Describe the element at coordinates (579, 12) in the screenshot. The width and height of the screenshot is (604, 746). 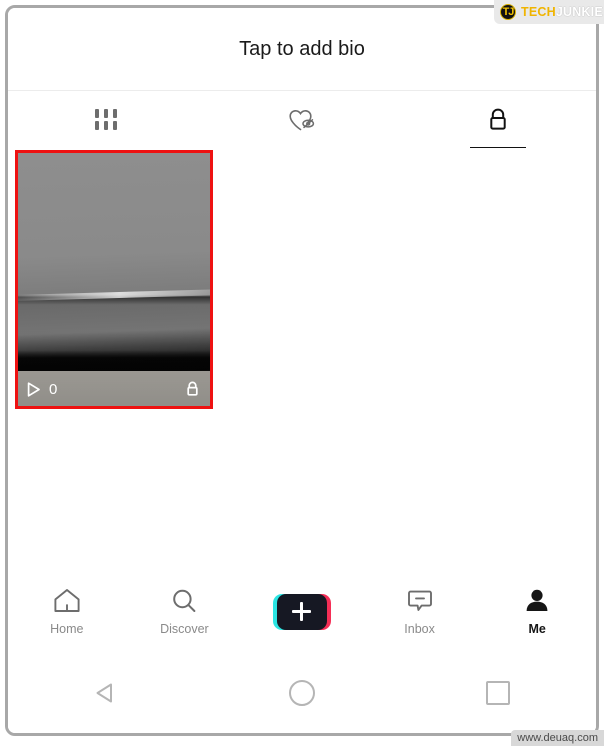
I see `brand-name-part2: JUNKIE` at that location.